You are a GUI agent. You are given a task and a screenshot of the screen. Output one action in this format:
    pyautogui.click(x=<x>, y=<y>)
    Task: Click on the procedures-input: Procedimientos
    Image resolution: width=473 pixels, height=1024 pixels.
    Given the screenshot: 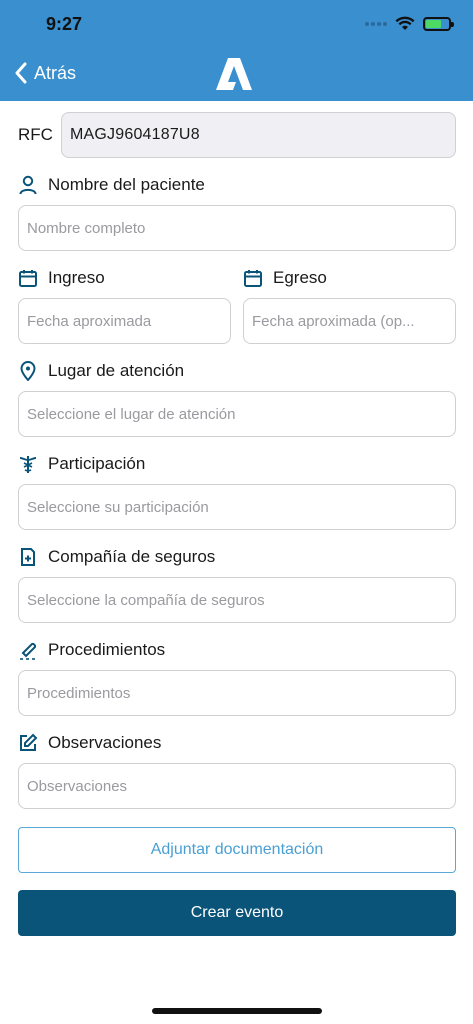 What is the action you would take?
    pyautogui.click(x=237, y=693)
    